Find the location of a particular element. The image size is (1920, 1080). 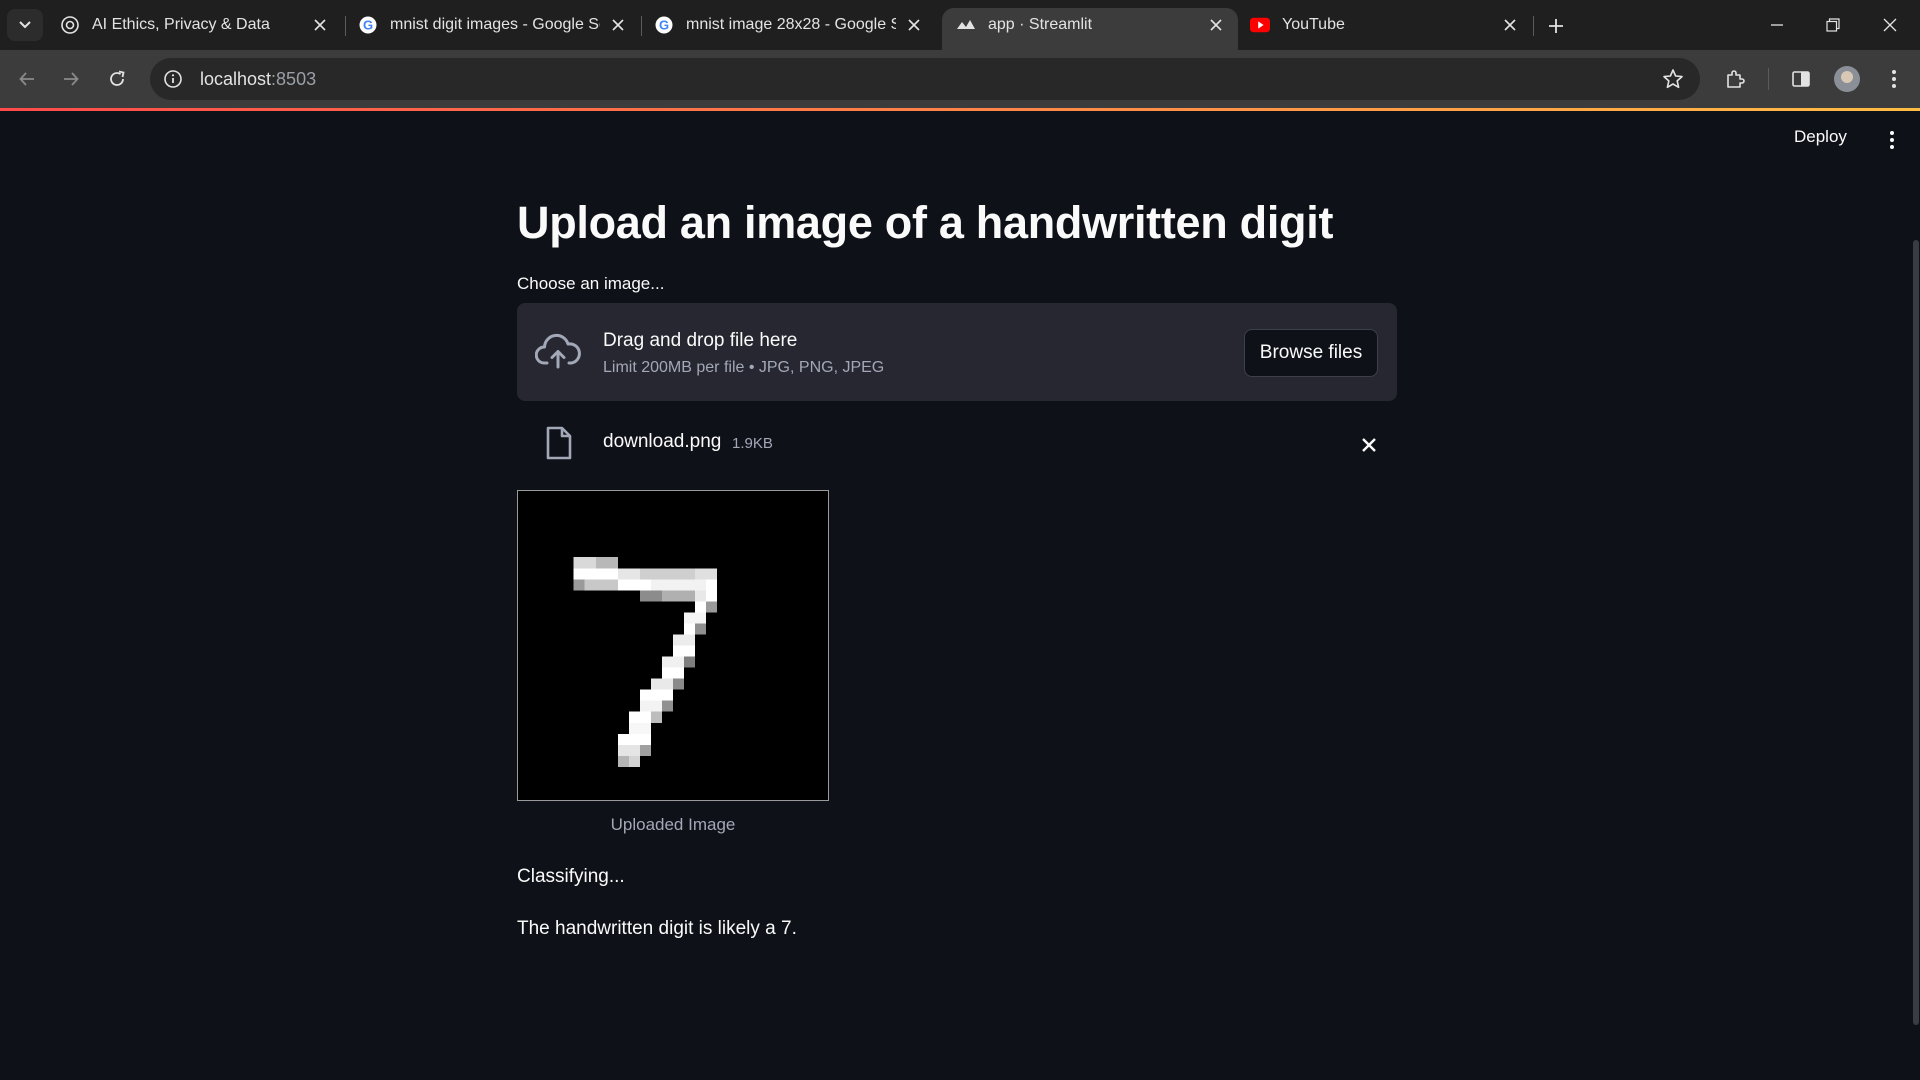

cloud-upload-icon is located at coordinates (558, 351).